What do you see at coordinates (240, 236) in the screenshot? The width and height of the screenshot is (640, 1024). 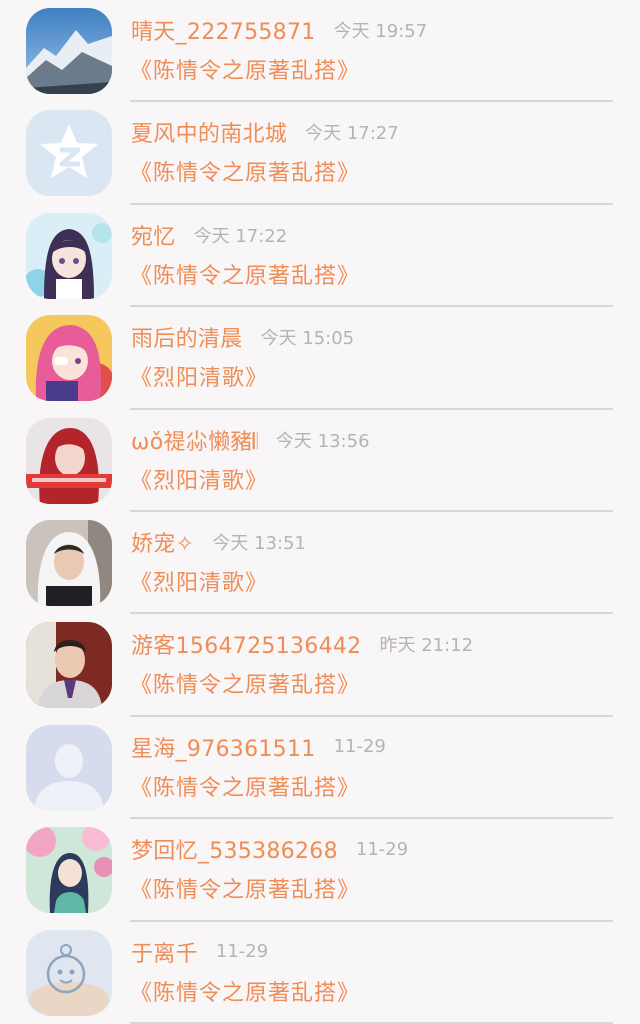 I see `timestamp: 今天 17:22` at bounding box center [240, 236].